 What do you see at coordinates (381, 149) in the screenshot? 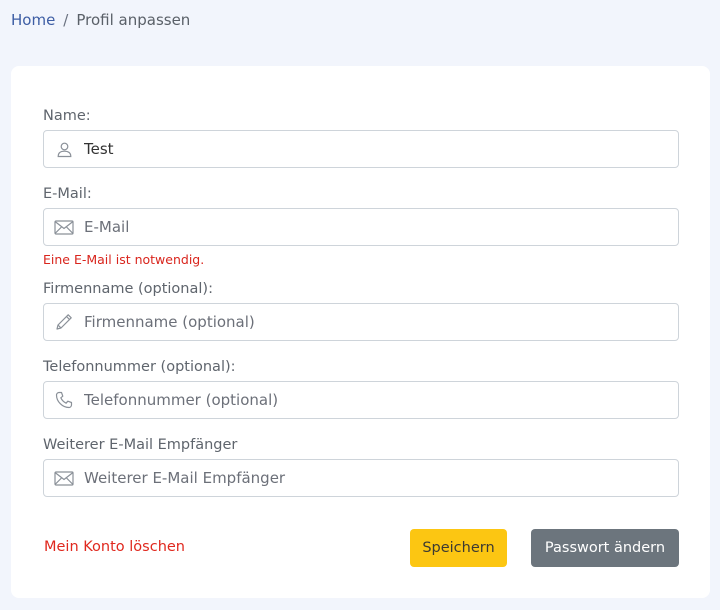
I see `name-input` at bounding box center [381, 149].